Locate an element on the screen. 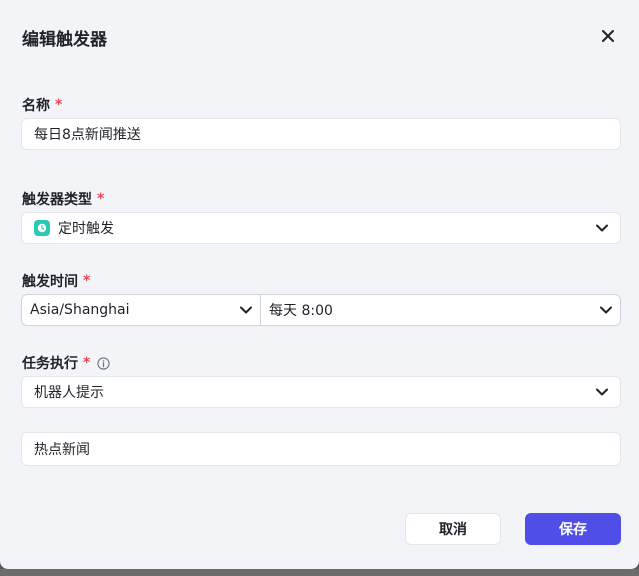 The image size is (639, 576). close-button is located at coordinates (608, 36).